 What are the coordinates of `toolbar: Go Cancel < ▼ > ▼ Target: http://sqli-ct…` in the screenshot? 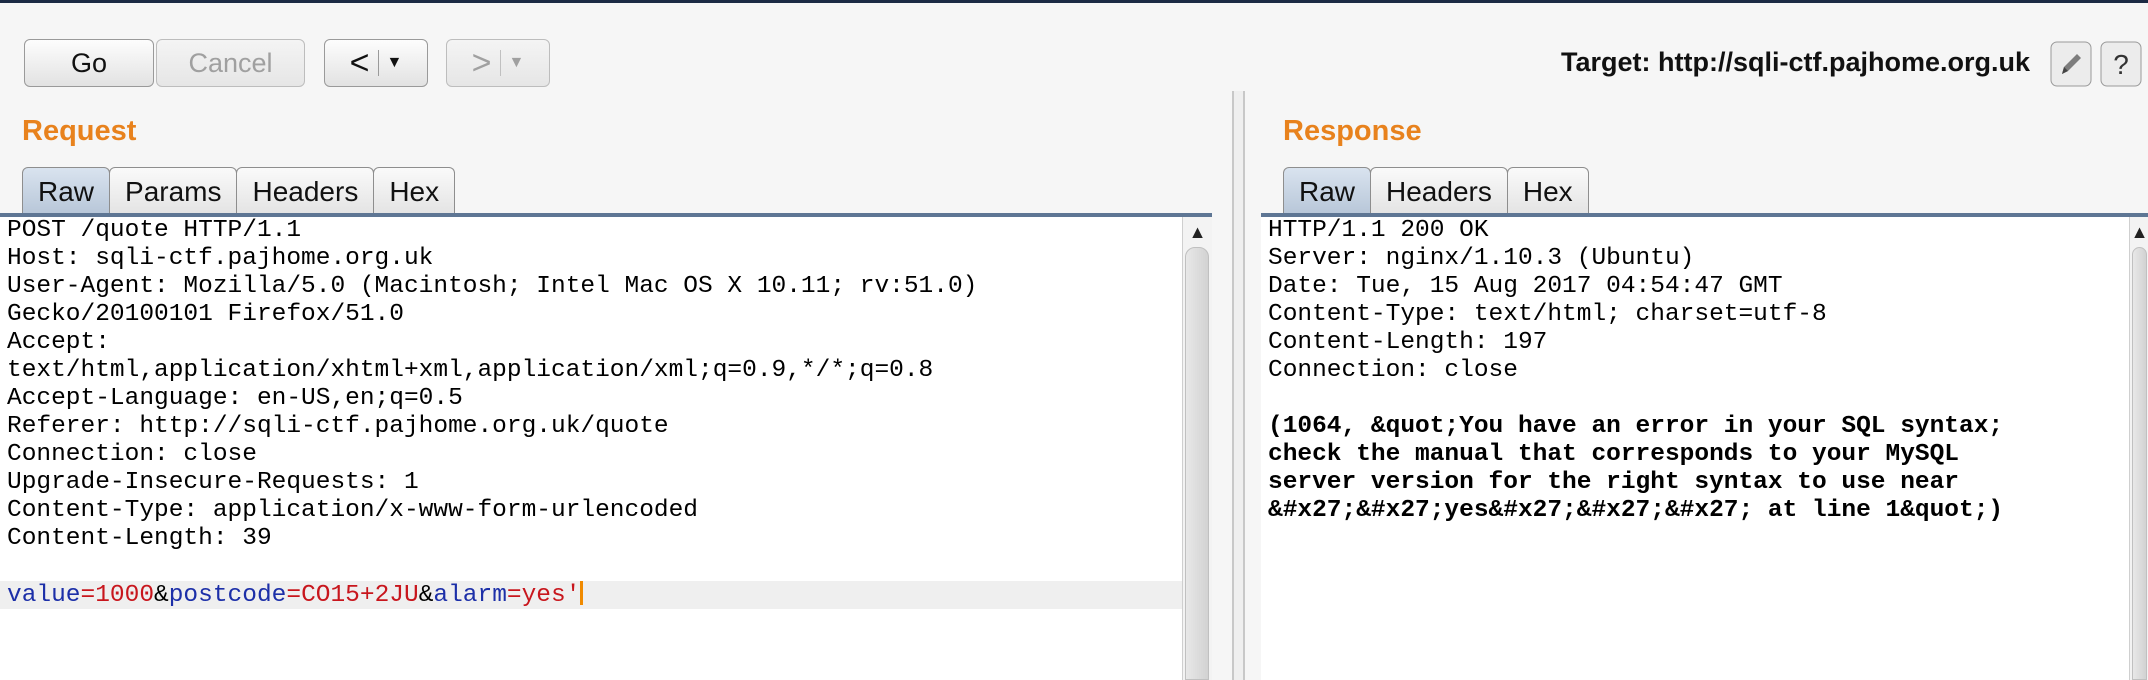 It's located at (1074, 47).